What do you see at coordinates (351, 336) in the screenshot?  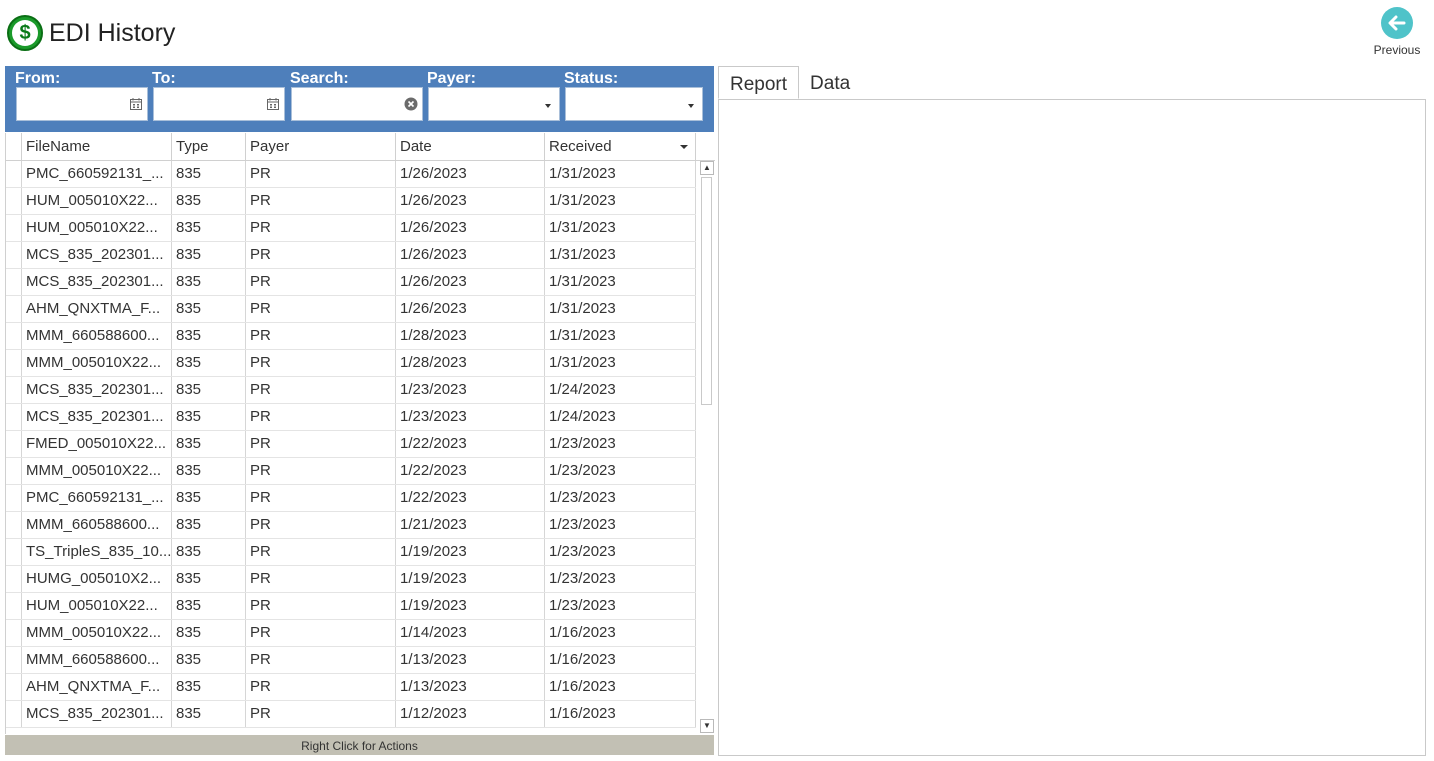 I see `table-row: MMM_660588600... 835 PR 1/28/2023 1/31/2023` at bounding box center [351, 336].